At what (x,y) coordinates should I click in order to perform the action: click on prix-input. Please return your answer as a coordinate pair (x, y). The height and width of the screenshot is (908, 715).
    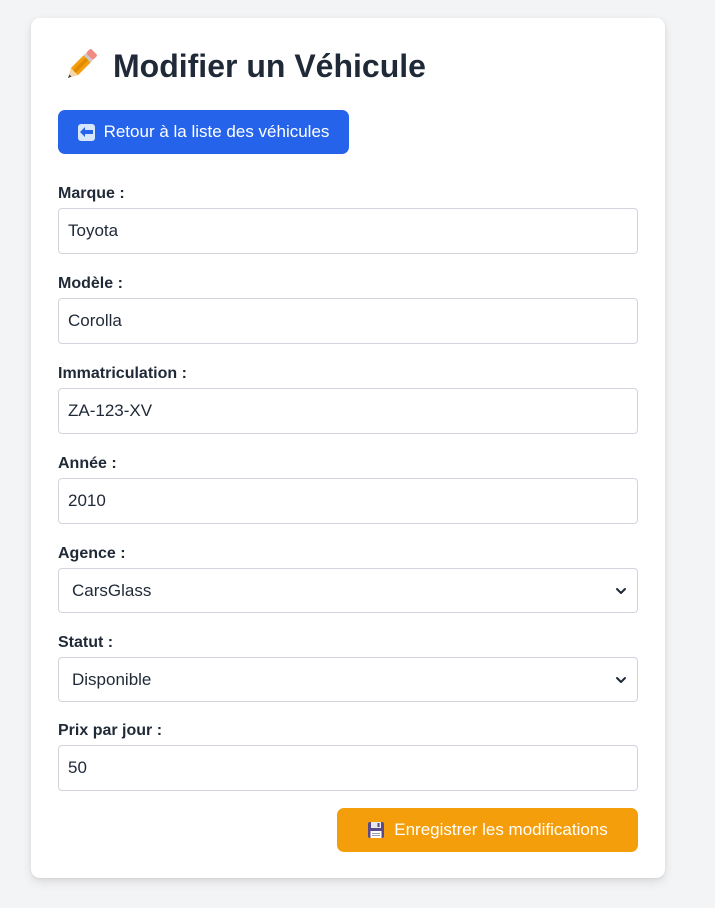
    Looking at the image, I should click on (348, 768).